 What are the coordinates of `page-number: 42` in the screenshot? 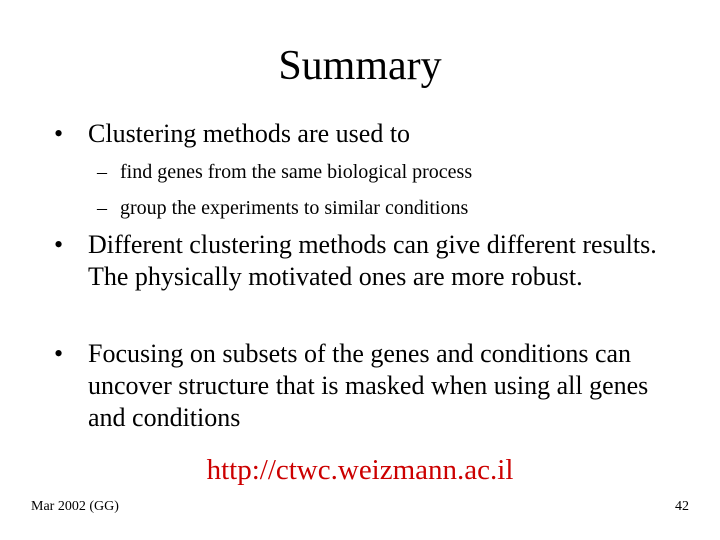 It's located at (682, 506).